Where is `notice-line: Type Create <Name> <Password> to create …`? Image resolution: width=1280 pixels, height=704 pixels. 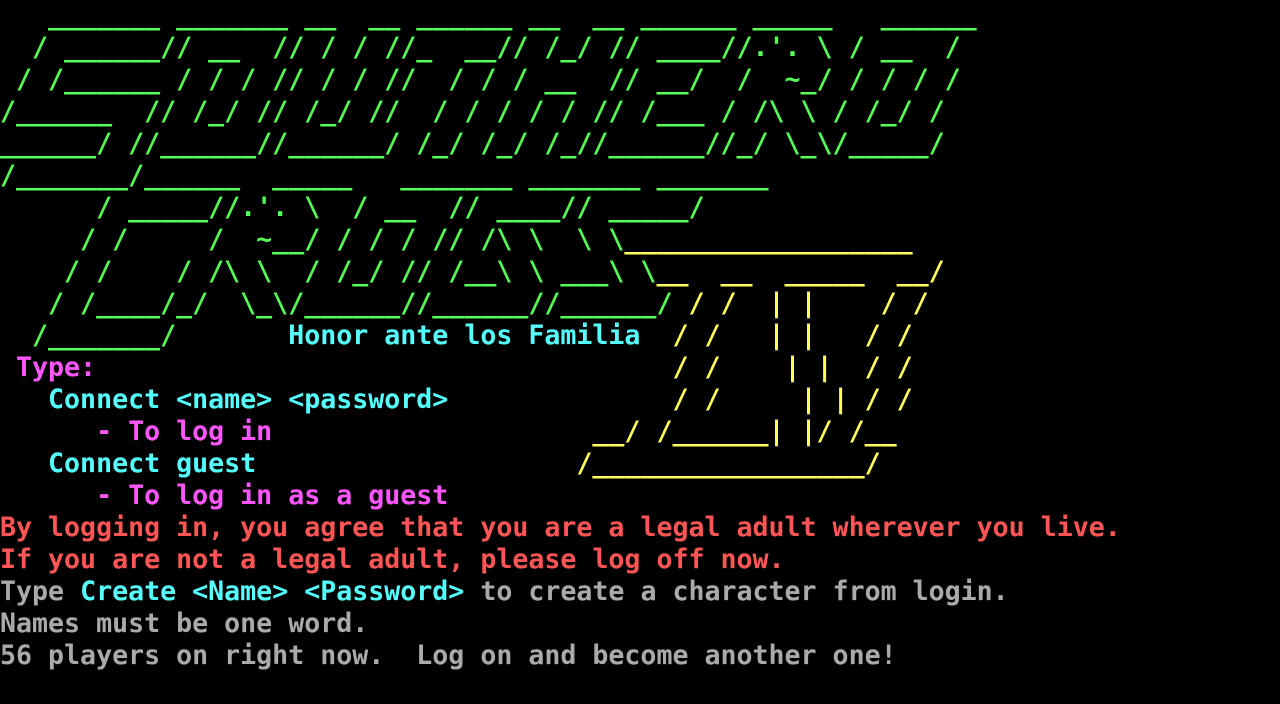 notice-line: Type Create <Name> <Password> to create … is located at coordinates (504, 592).